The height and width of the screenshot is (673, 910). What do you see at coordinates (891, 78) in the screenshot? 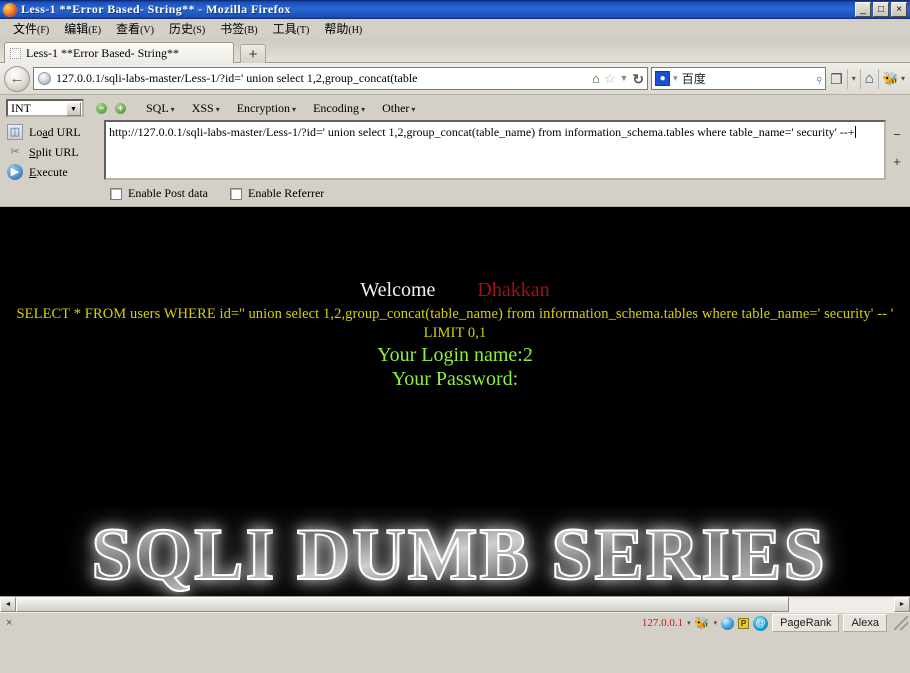
I see `addon-bee-icon: 🐝` at bounding box center [891, 78].